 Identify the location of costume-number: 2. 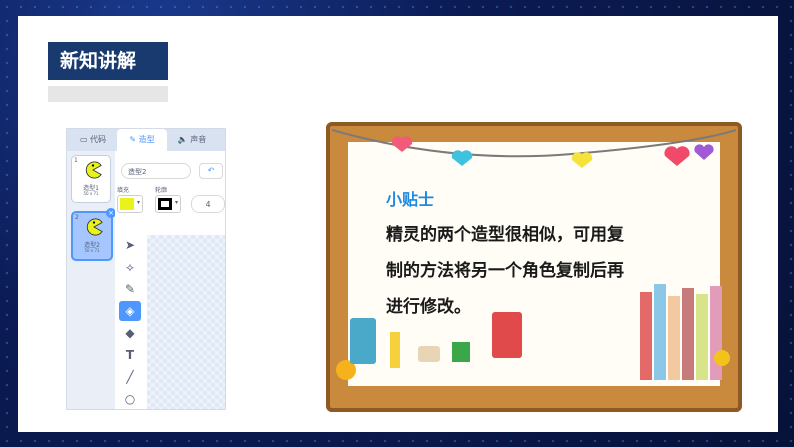
(77, 217).